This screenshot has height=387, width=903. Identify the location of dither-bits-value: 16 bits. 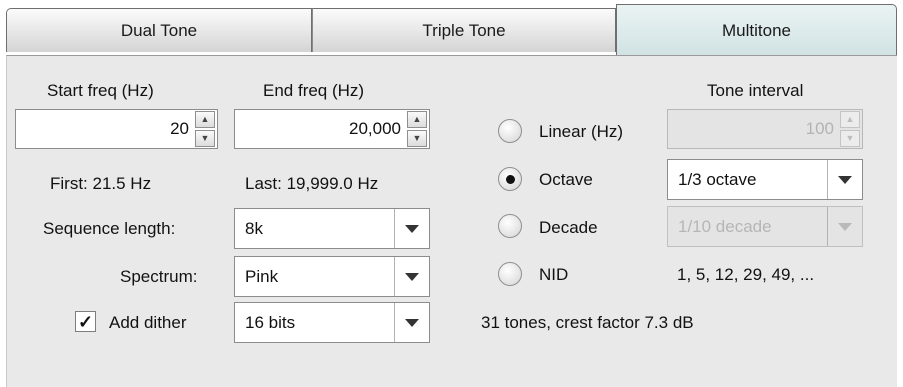
(270, 322).